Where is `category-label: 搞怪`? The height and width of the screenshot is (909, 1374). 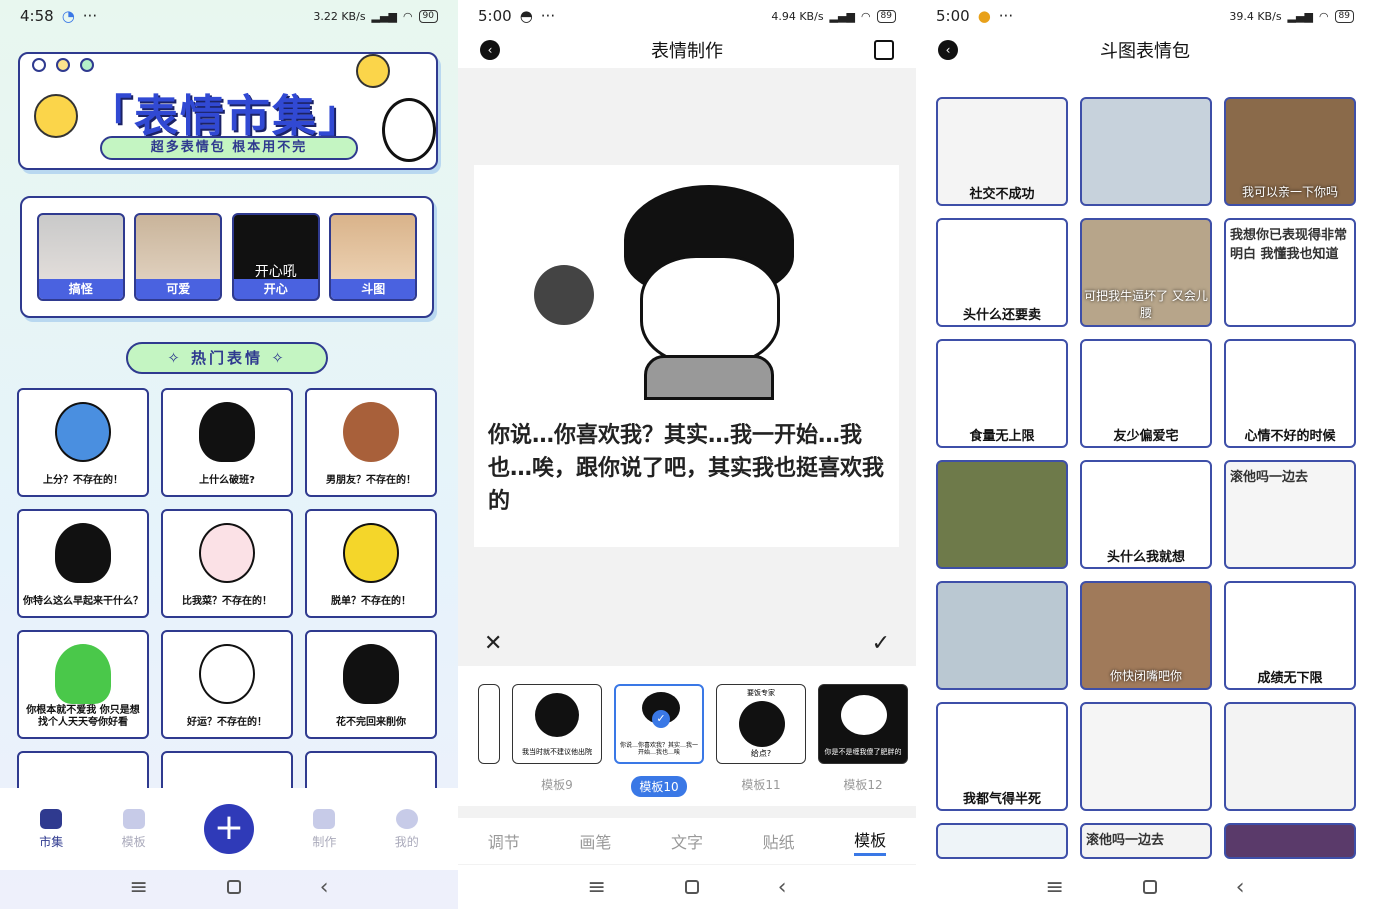
category-label: 搞怪 is located at coordinates (80, 289).